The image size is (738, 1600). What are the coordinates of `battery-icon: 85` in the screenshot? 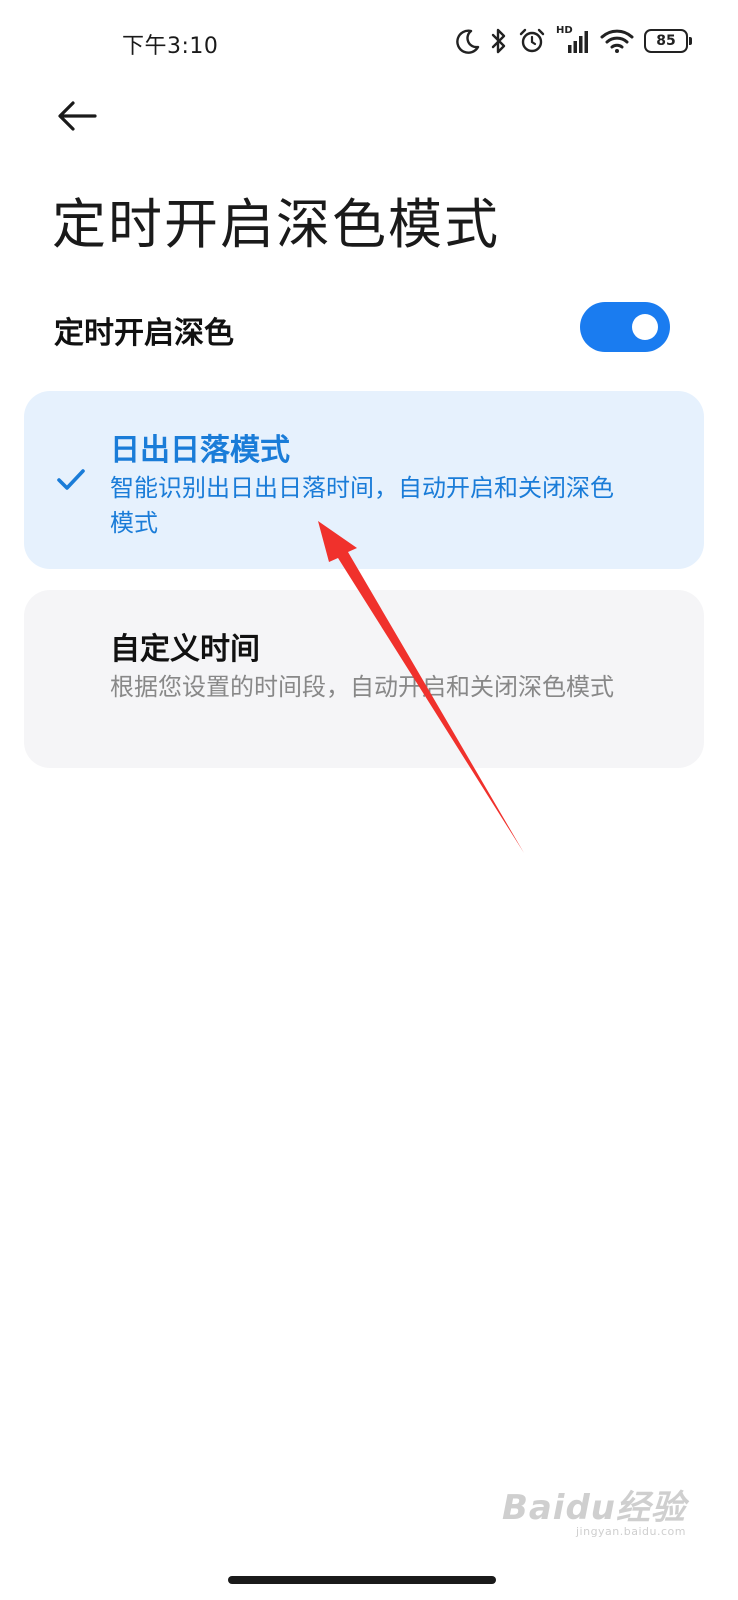 It's located at (668, 41).